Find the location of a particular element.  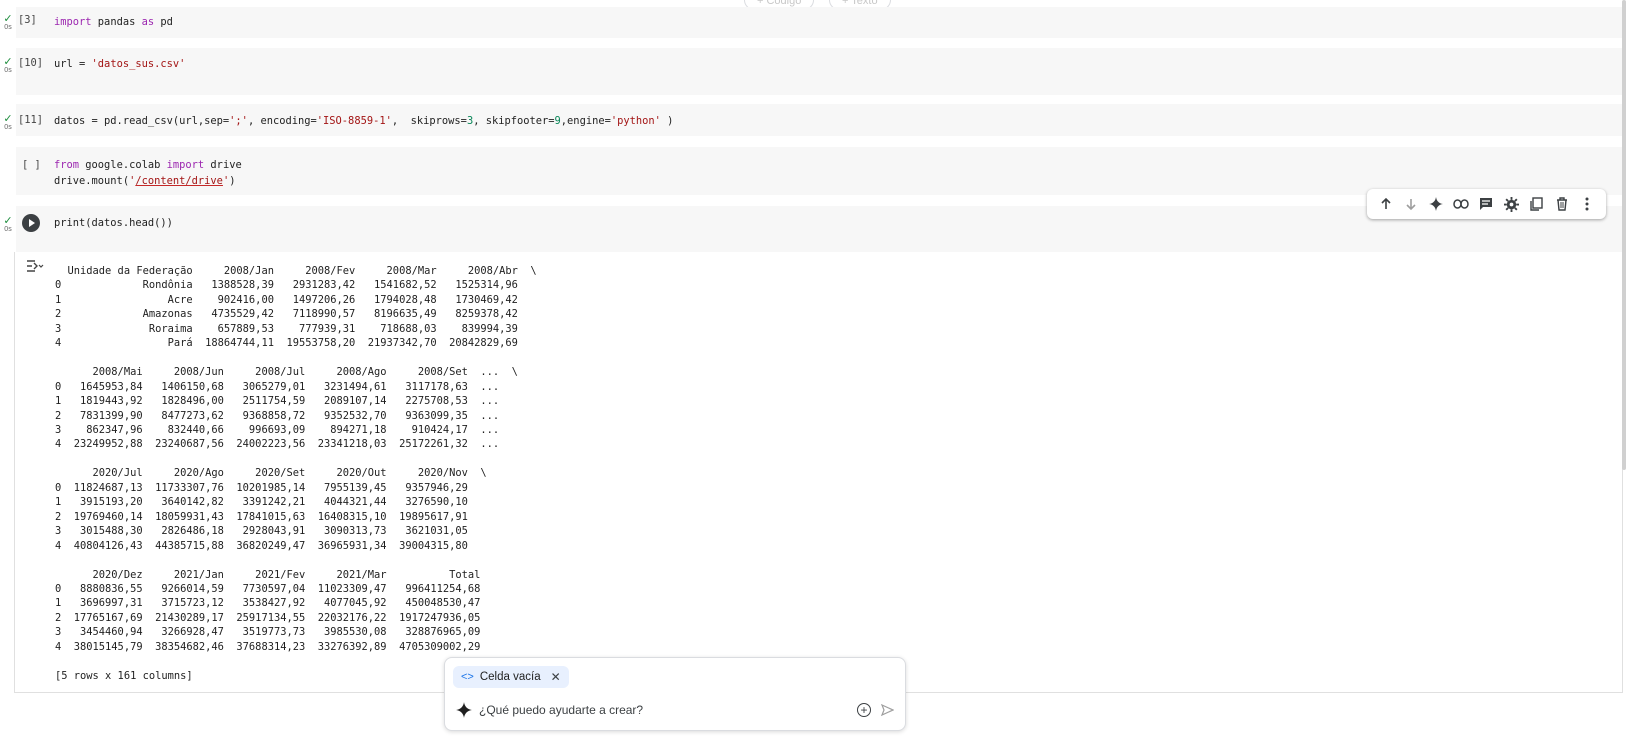

gear-icon is located at coordinates (1512, 204).